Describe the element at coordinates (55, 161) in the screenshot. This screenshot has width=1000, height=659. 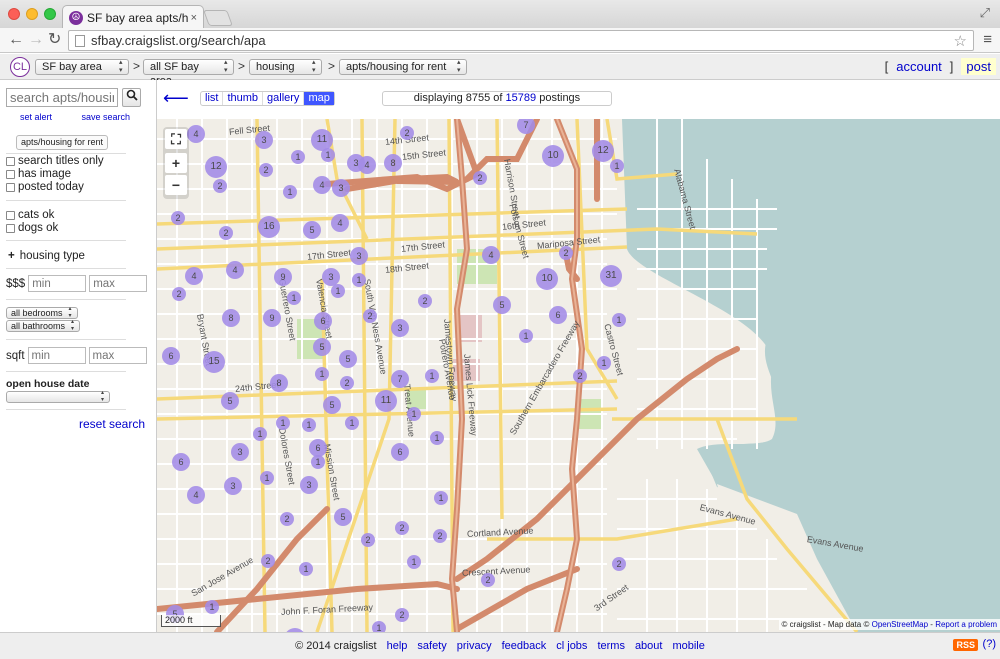
I see `checkbox-search-titles: search titles only` at that location.